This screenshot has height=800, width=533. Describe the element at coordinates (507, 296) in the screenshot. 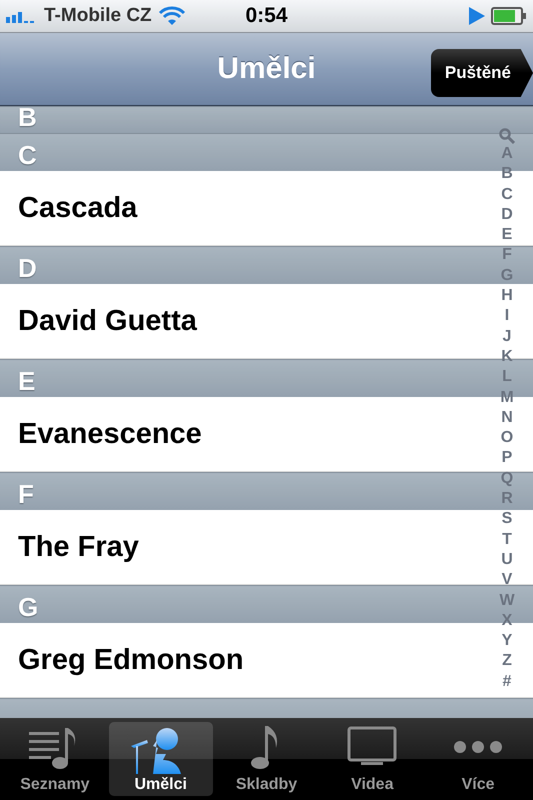

I see `index-letter: H` at that location.